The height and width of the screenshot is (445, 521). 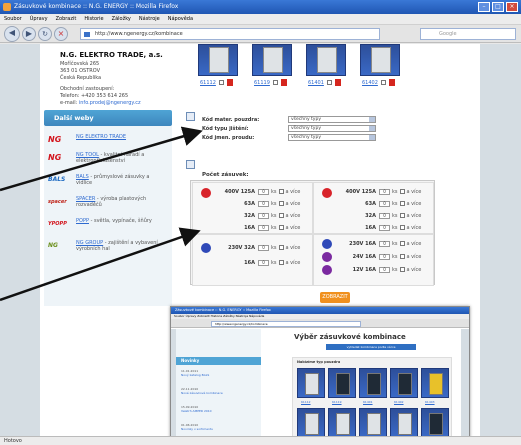 I want to click on socket-count-title: Počet zásuvek:, so click(x=225, y=175).